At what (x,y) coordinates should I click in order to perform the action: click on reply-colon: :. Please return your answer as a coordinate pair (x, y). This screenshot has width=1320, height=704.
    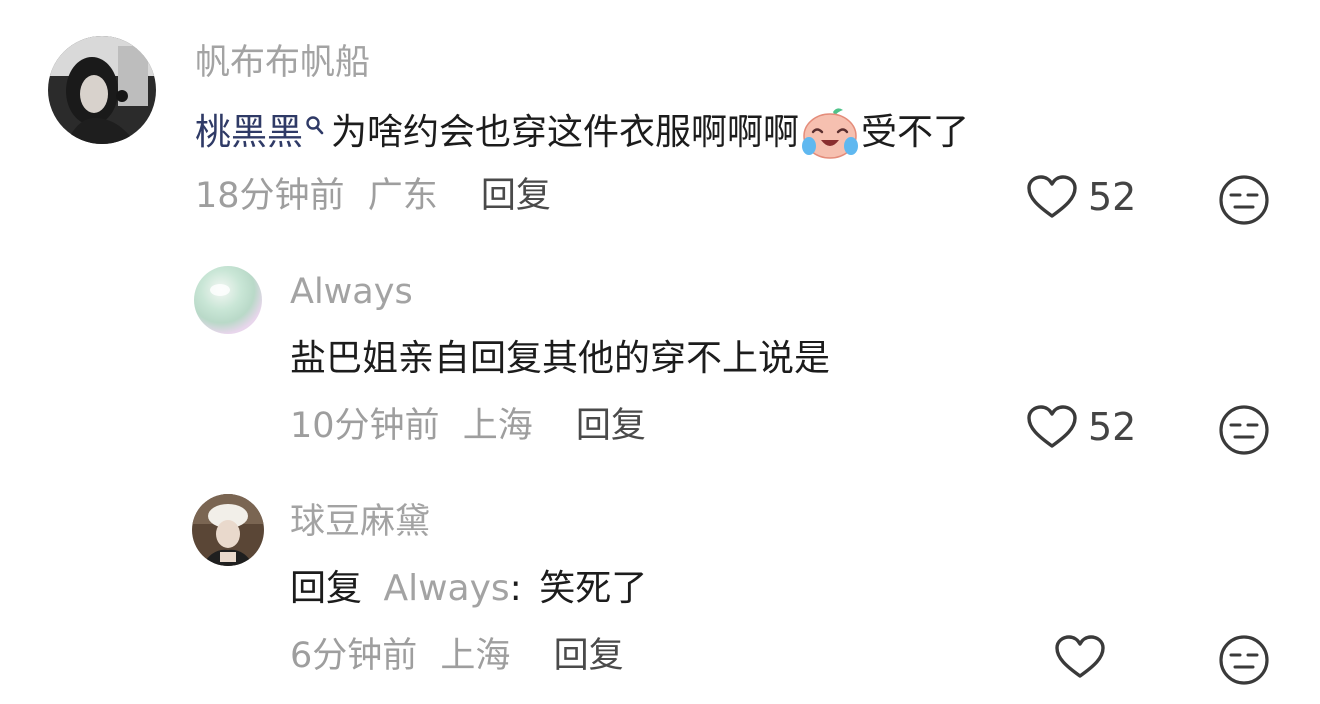
    Looking at the image, I should click on (515, 588).